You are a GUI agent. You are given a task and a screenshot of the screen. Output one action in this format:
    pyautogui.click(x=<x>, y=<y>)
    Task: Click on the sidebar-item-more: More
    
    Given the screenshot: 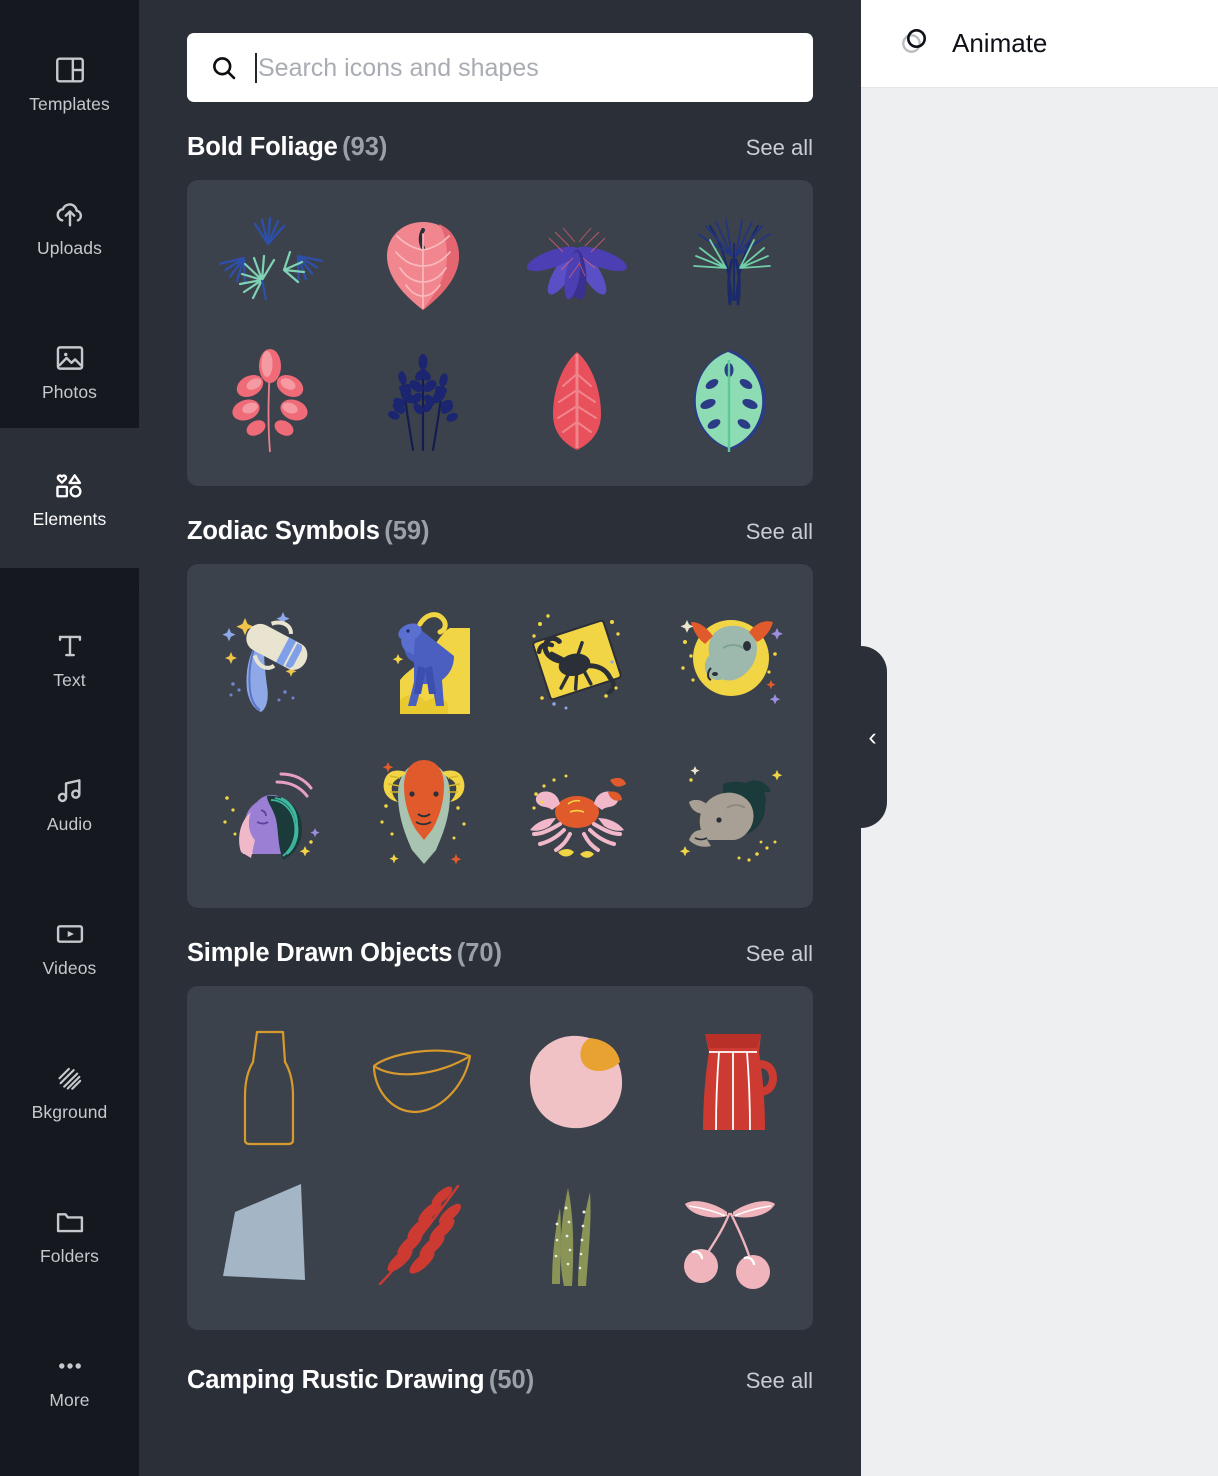 What is the action you would take?
    pyautogui.click(x=69, y=1379)
    